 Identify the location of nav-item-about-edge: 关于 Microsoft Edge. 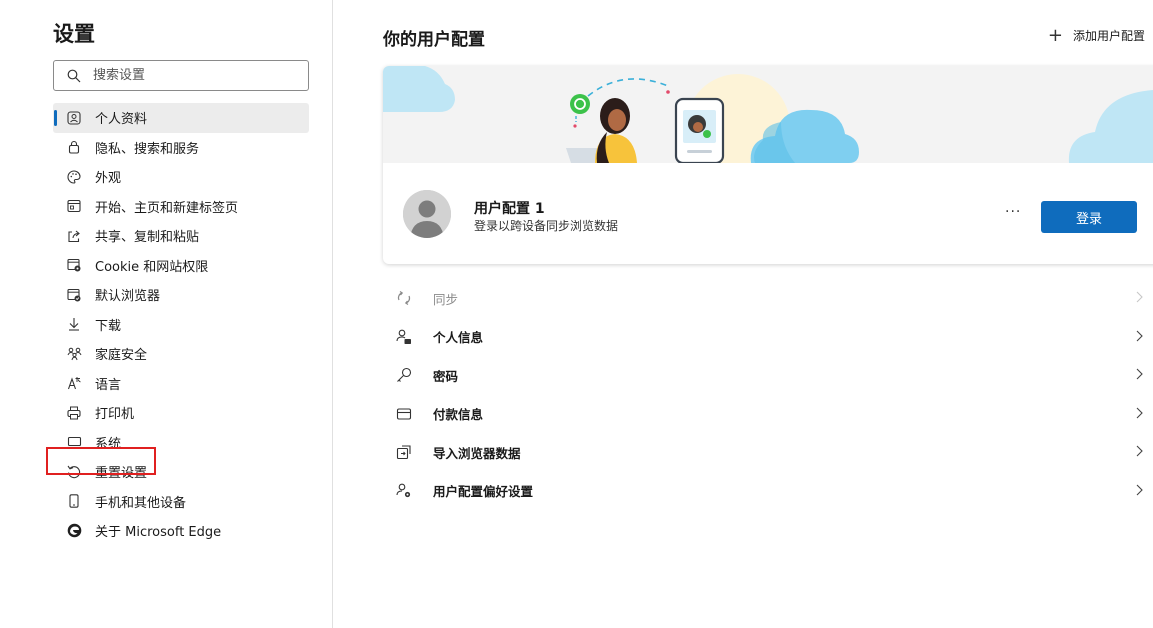
(181, 531).